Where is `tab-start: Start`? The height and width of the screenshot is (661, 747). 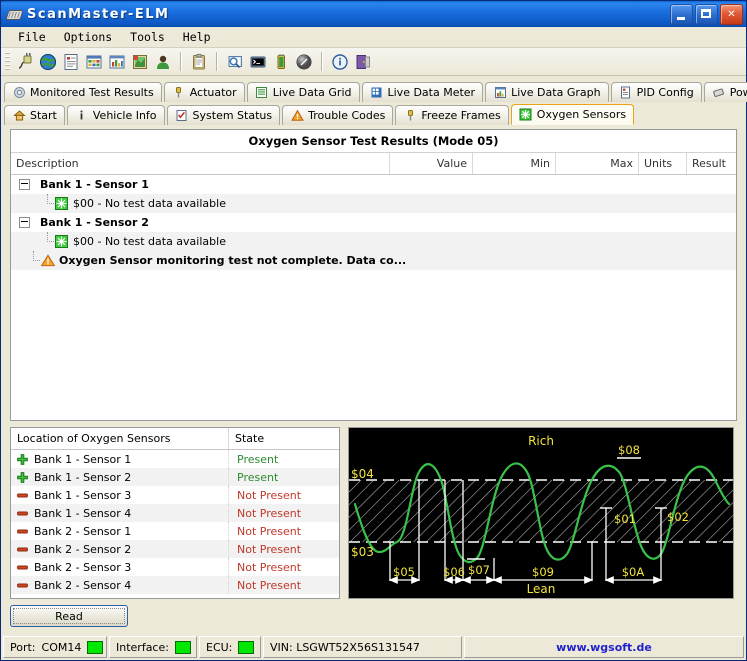 tab-start: Start is located at coordinates (34, 115).